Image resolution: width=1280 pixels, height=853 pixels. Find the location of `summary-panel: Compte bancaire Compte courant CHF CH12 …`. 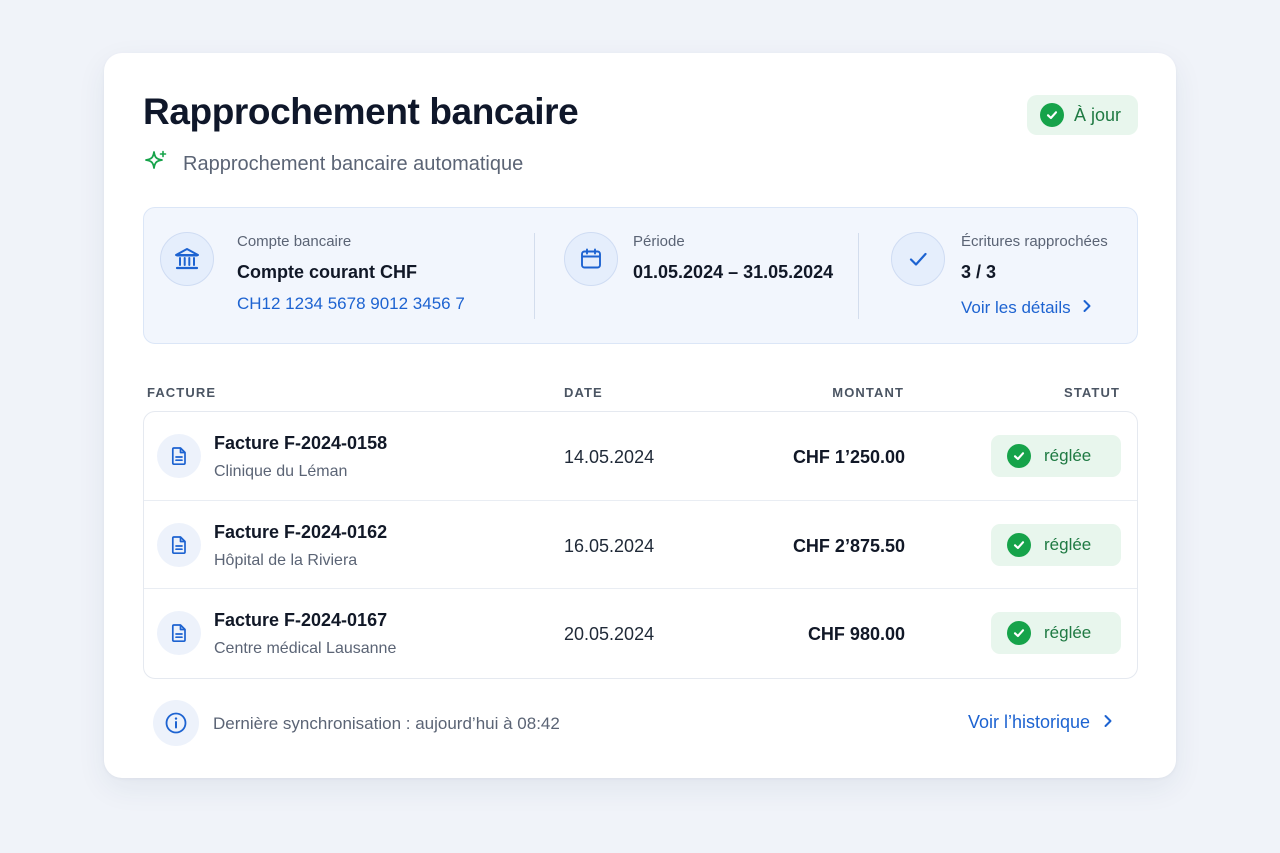

summary-panel: Compte bancaire Compte courant CHF CH12 … is located at coordinates (640, 275).